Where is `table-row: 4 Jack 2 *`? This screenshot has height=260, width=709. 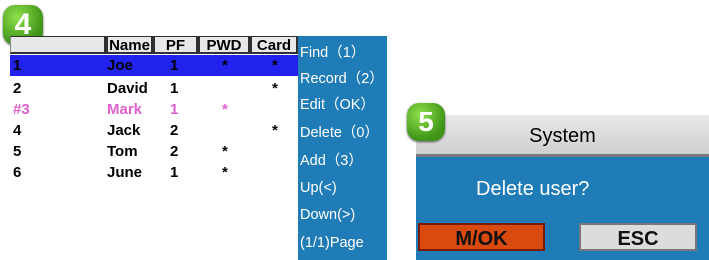 table-row: 4 Jack 2 * is located at coordinates (154, 130).